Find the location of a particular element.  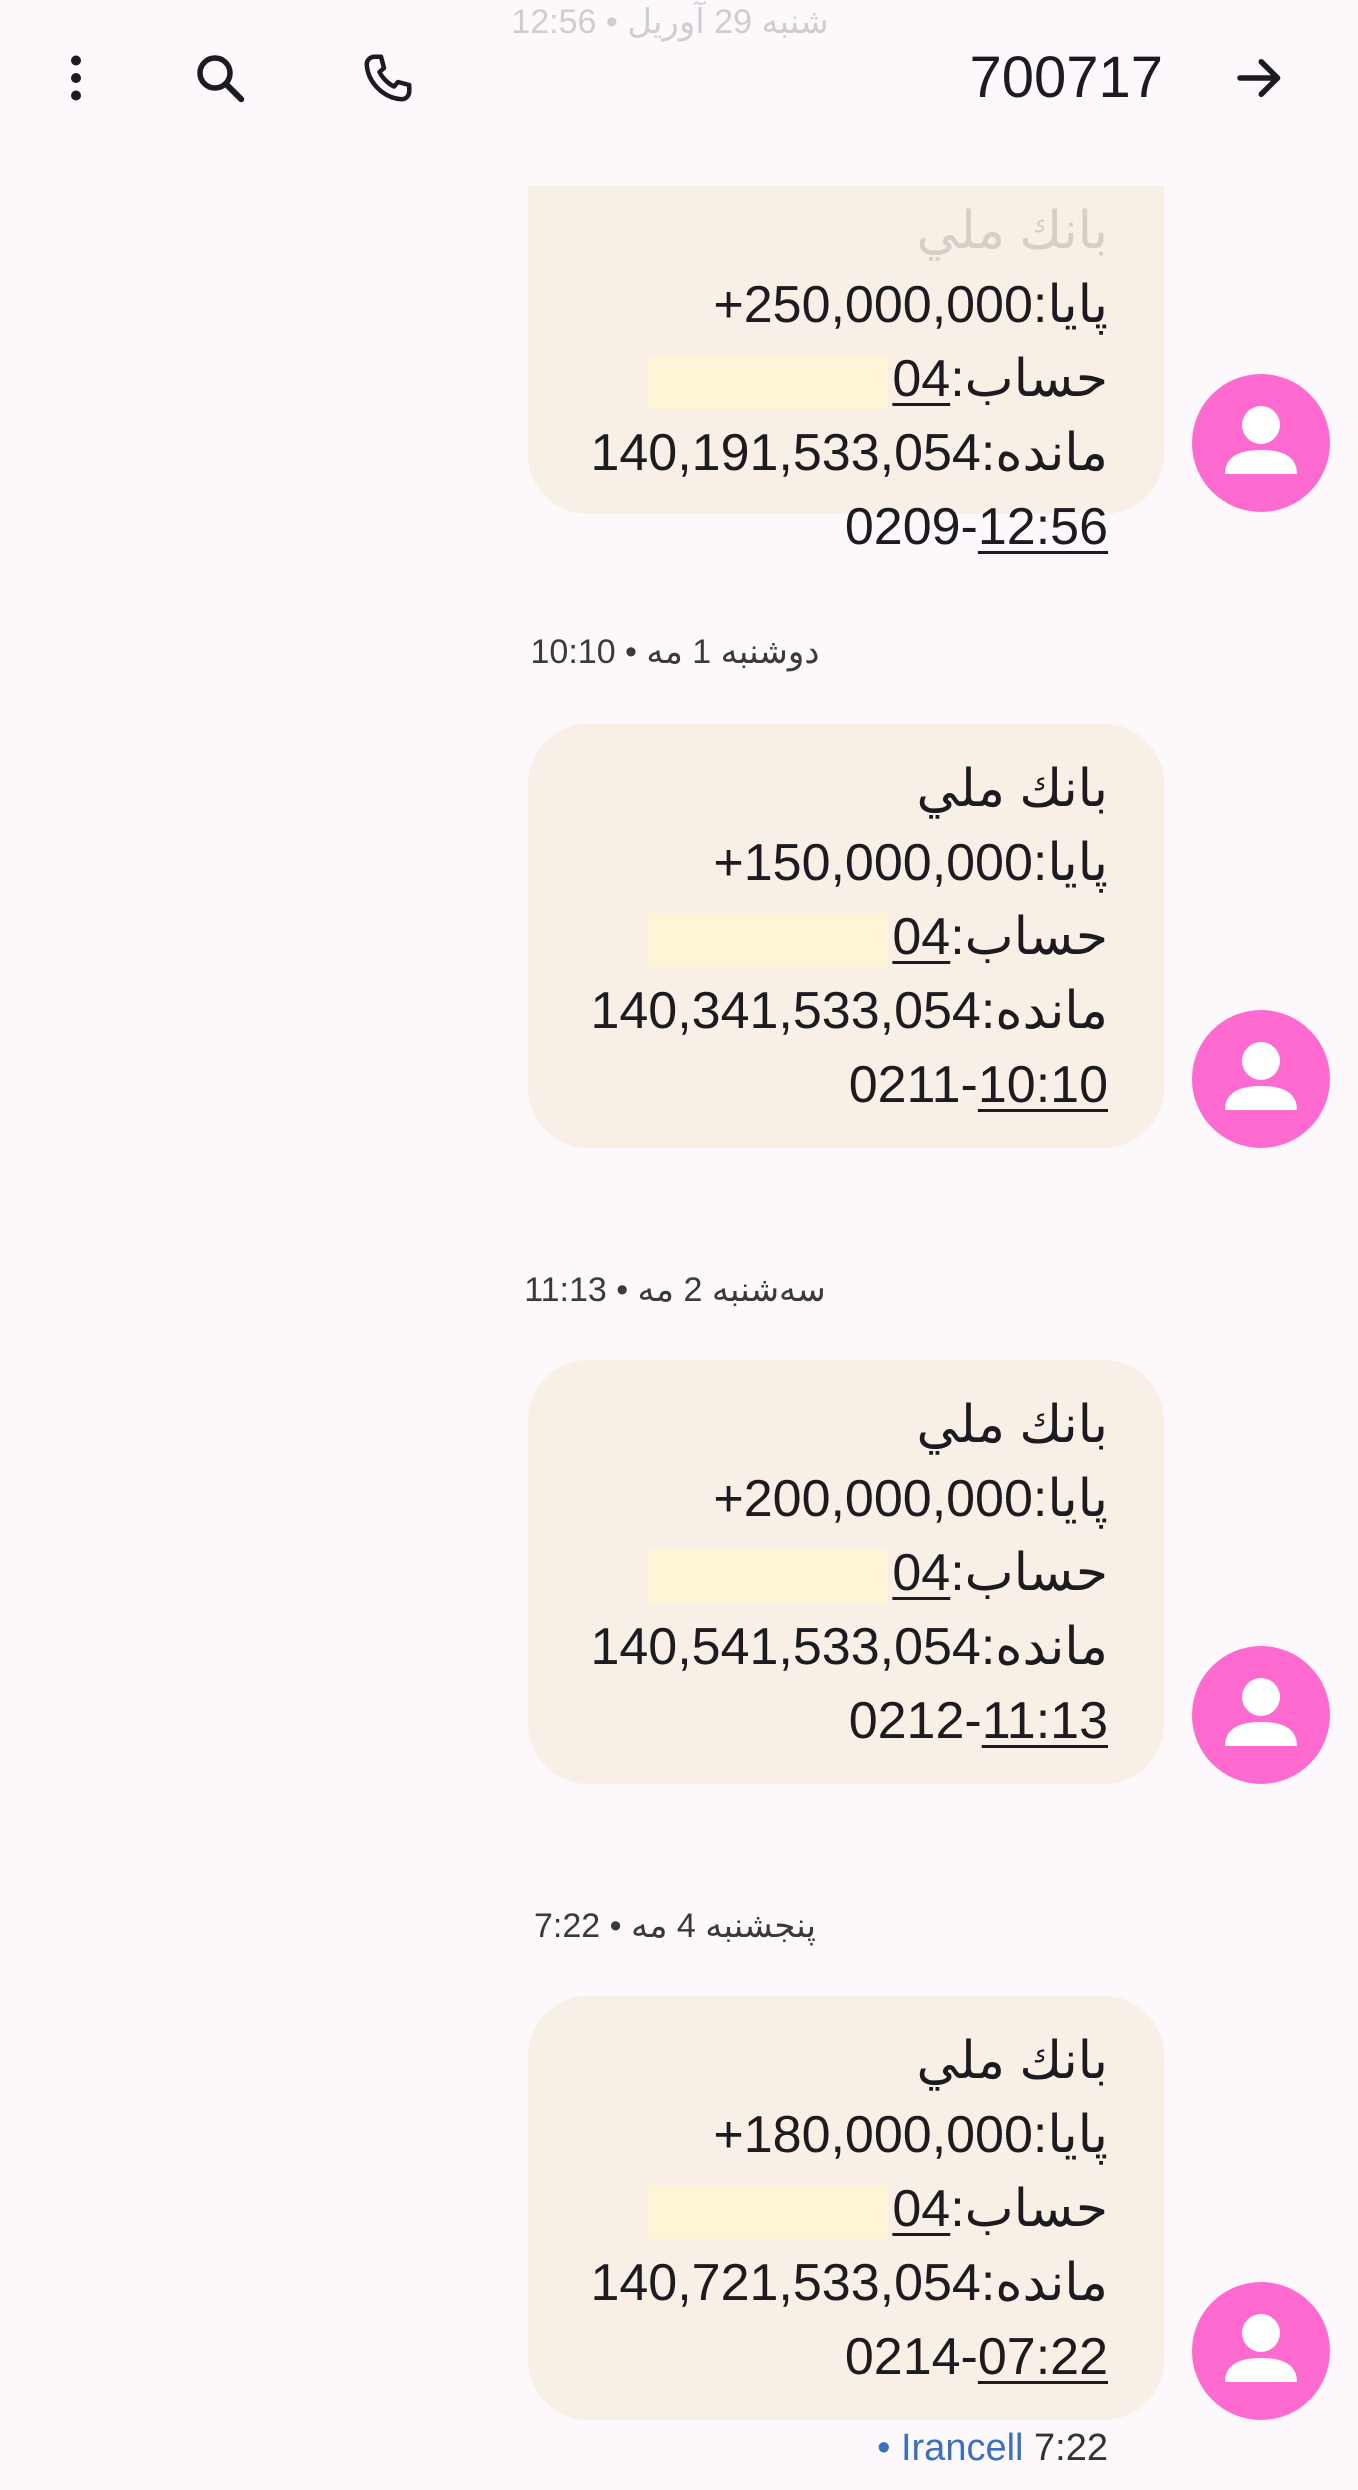

phone-icon is located at coordinates (388, 78).